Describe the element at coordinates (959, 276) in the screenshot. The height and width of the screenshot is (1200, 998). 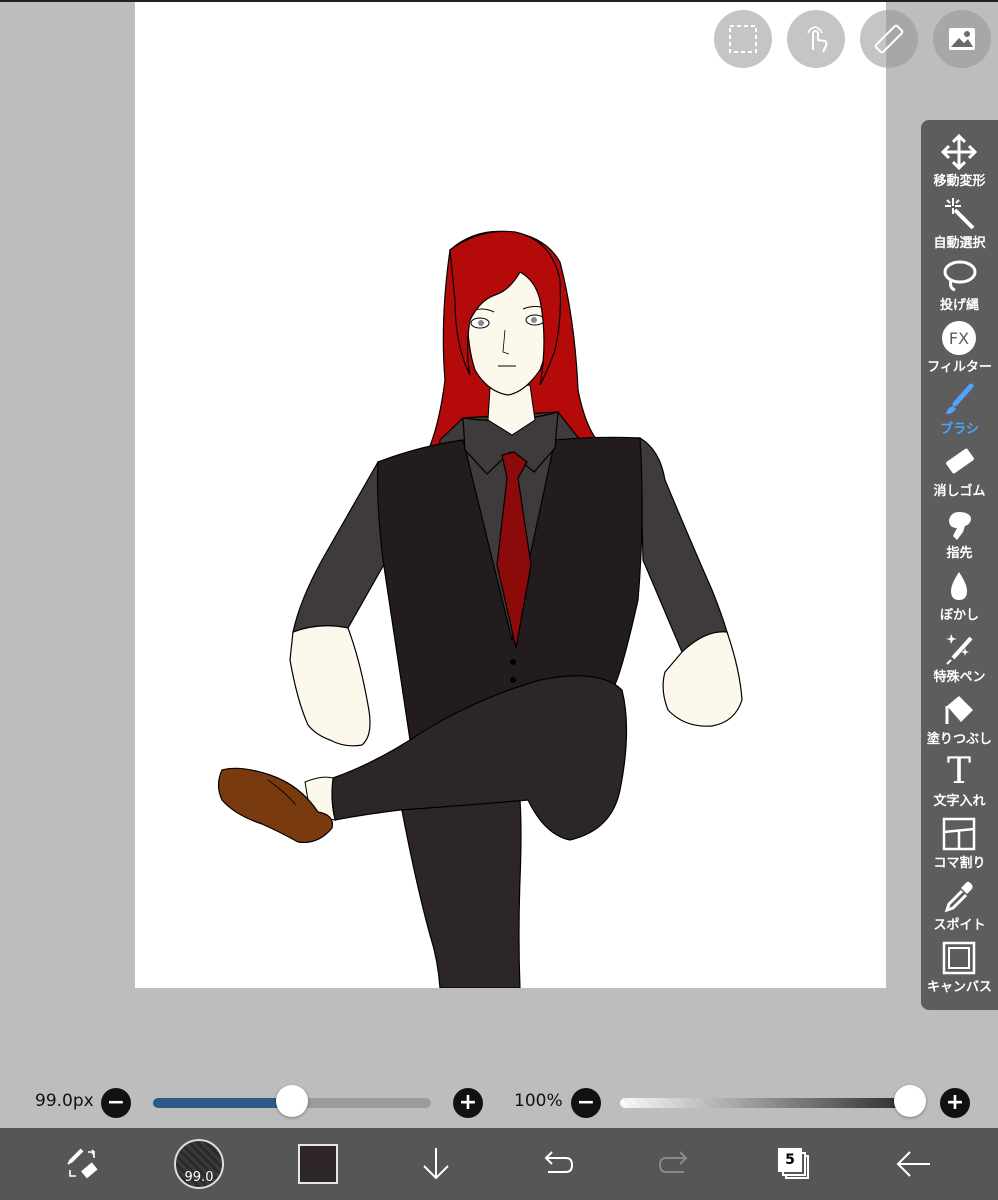
I see `lasso-icon` at that location.